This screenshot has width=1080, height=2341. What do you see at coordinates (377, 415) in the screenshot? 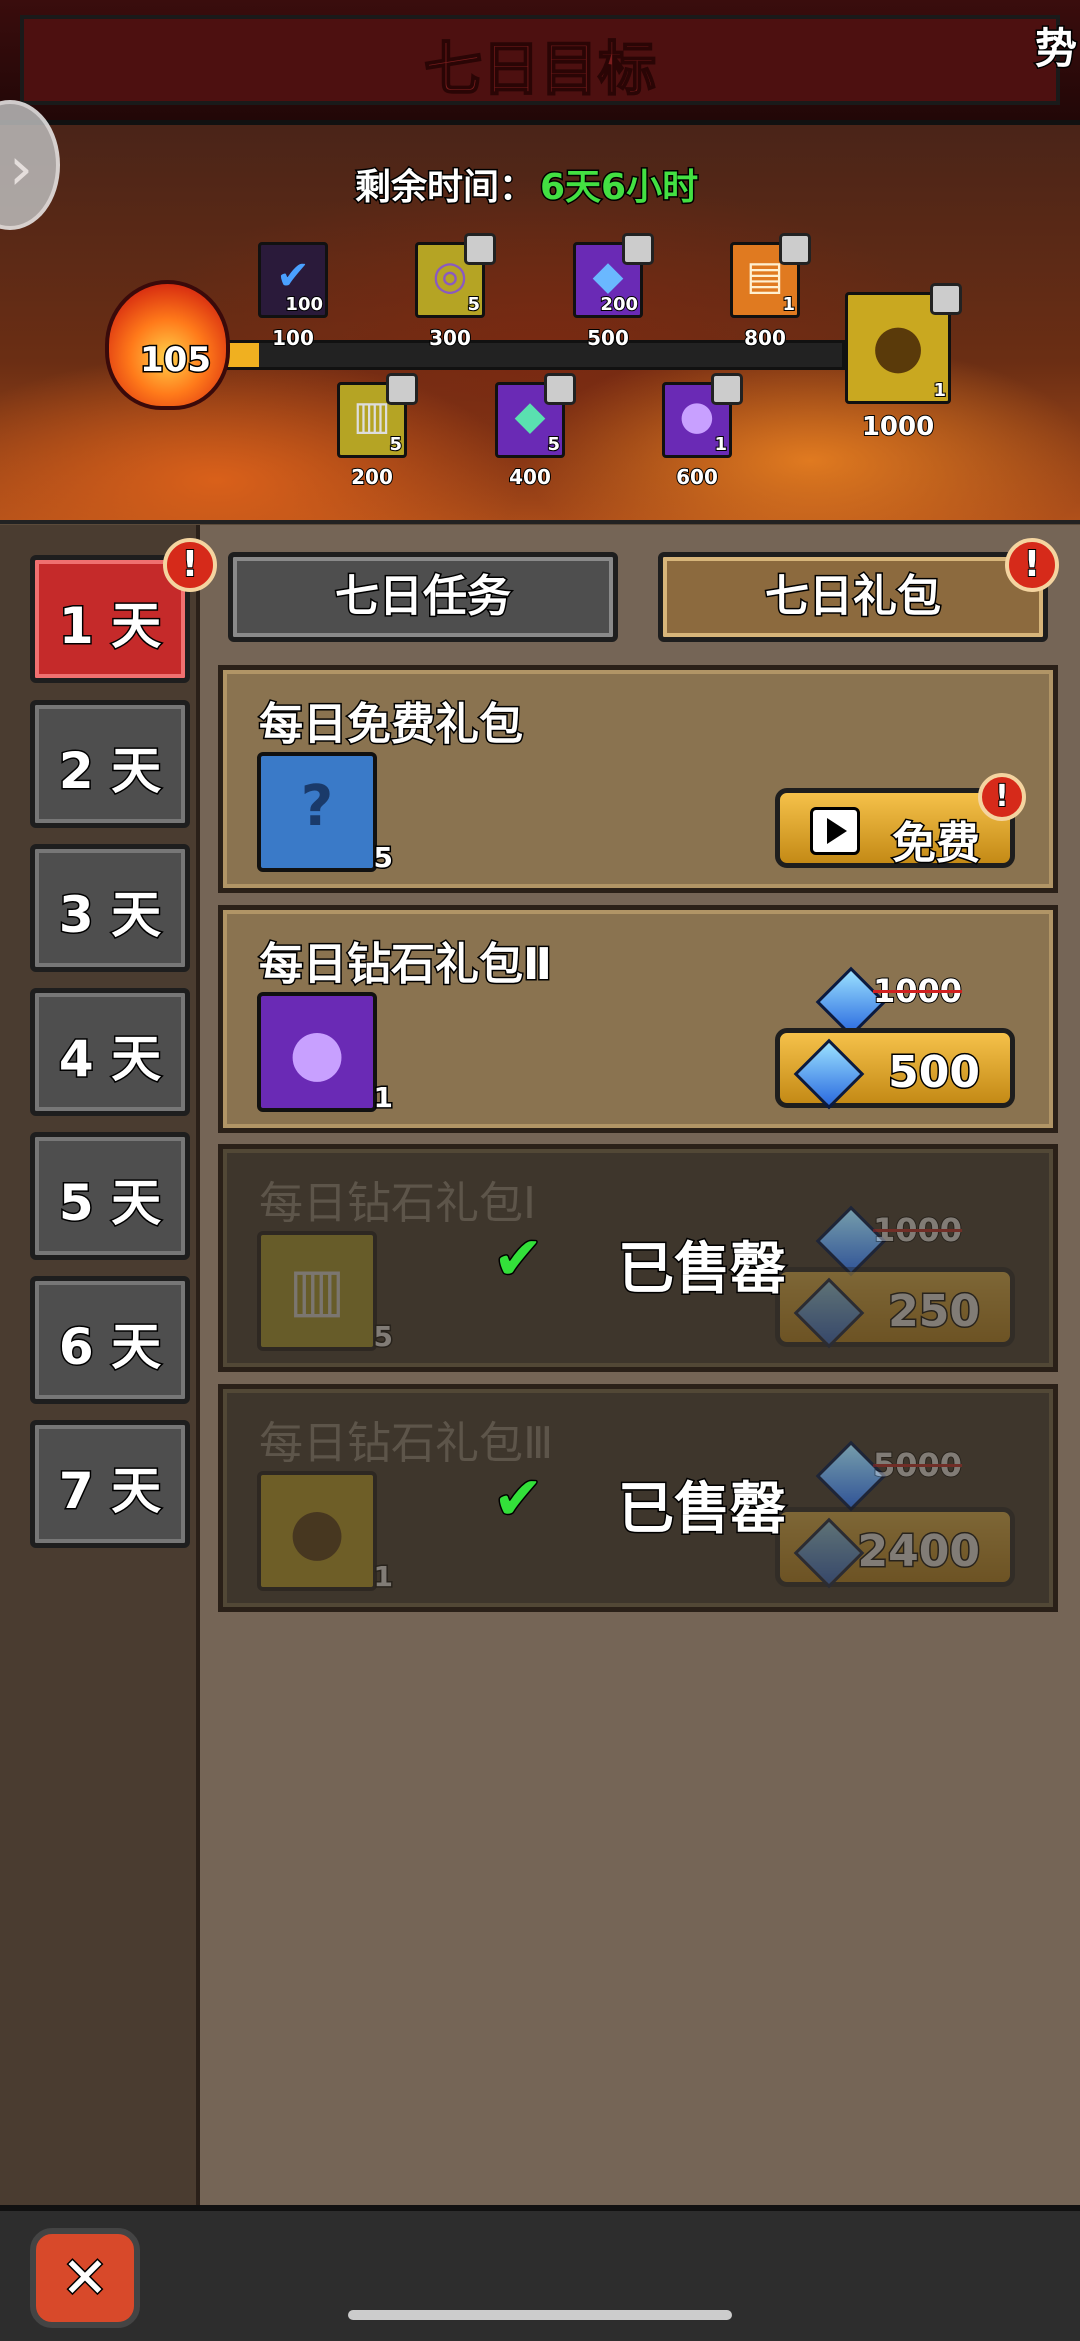
I see `milestone-reward: ▥ 5` at bounding box center [377, 415].